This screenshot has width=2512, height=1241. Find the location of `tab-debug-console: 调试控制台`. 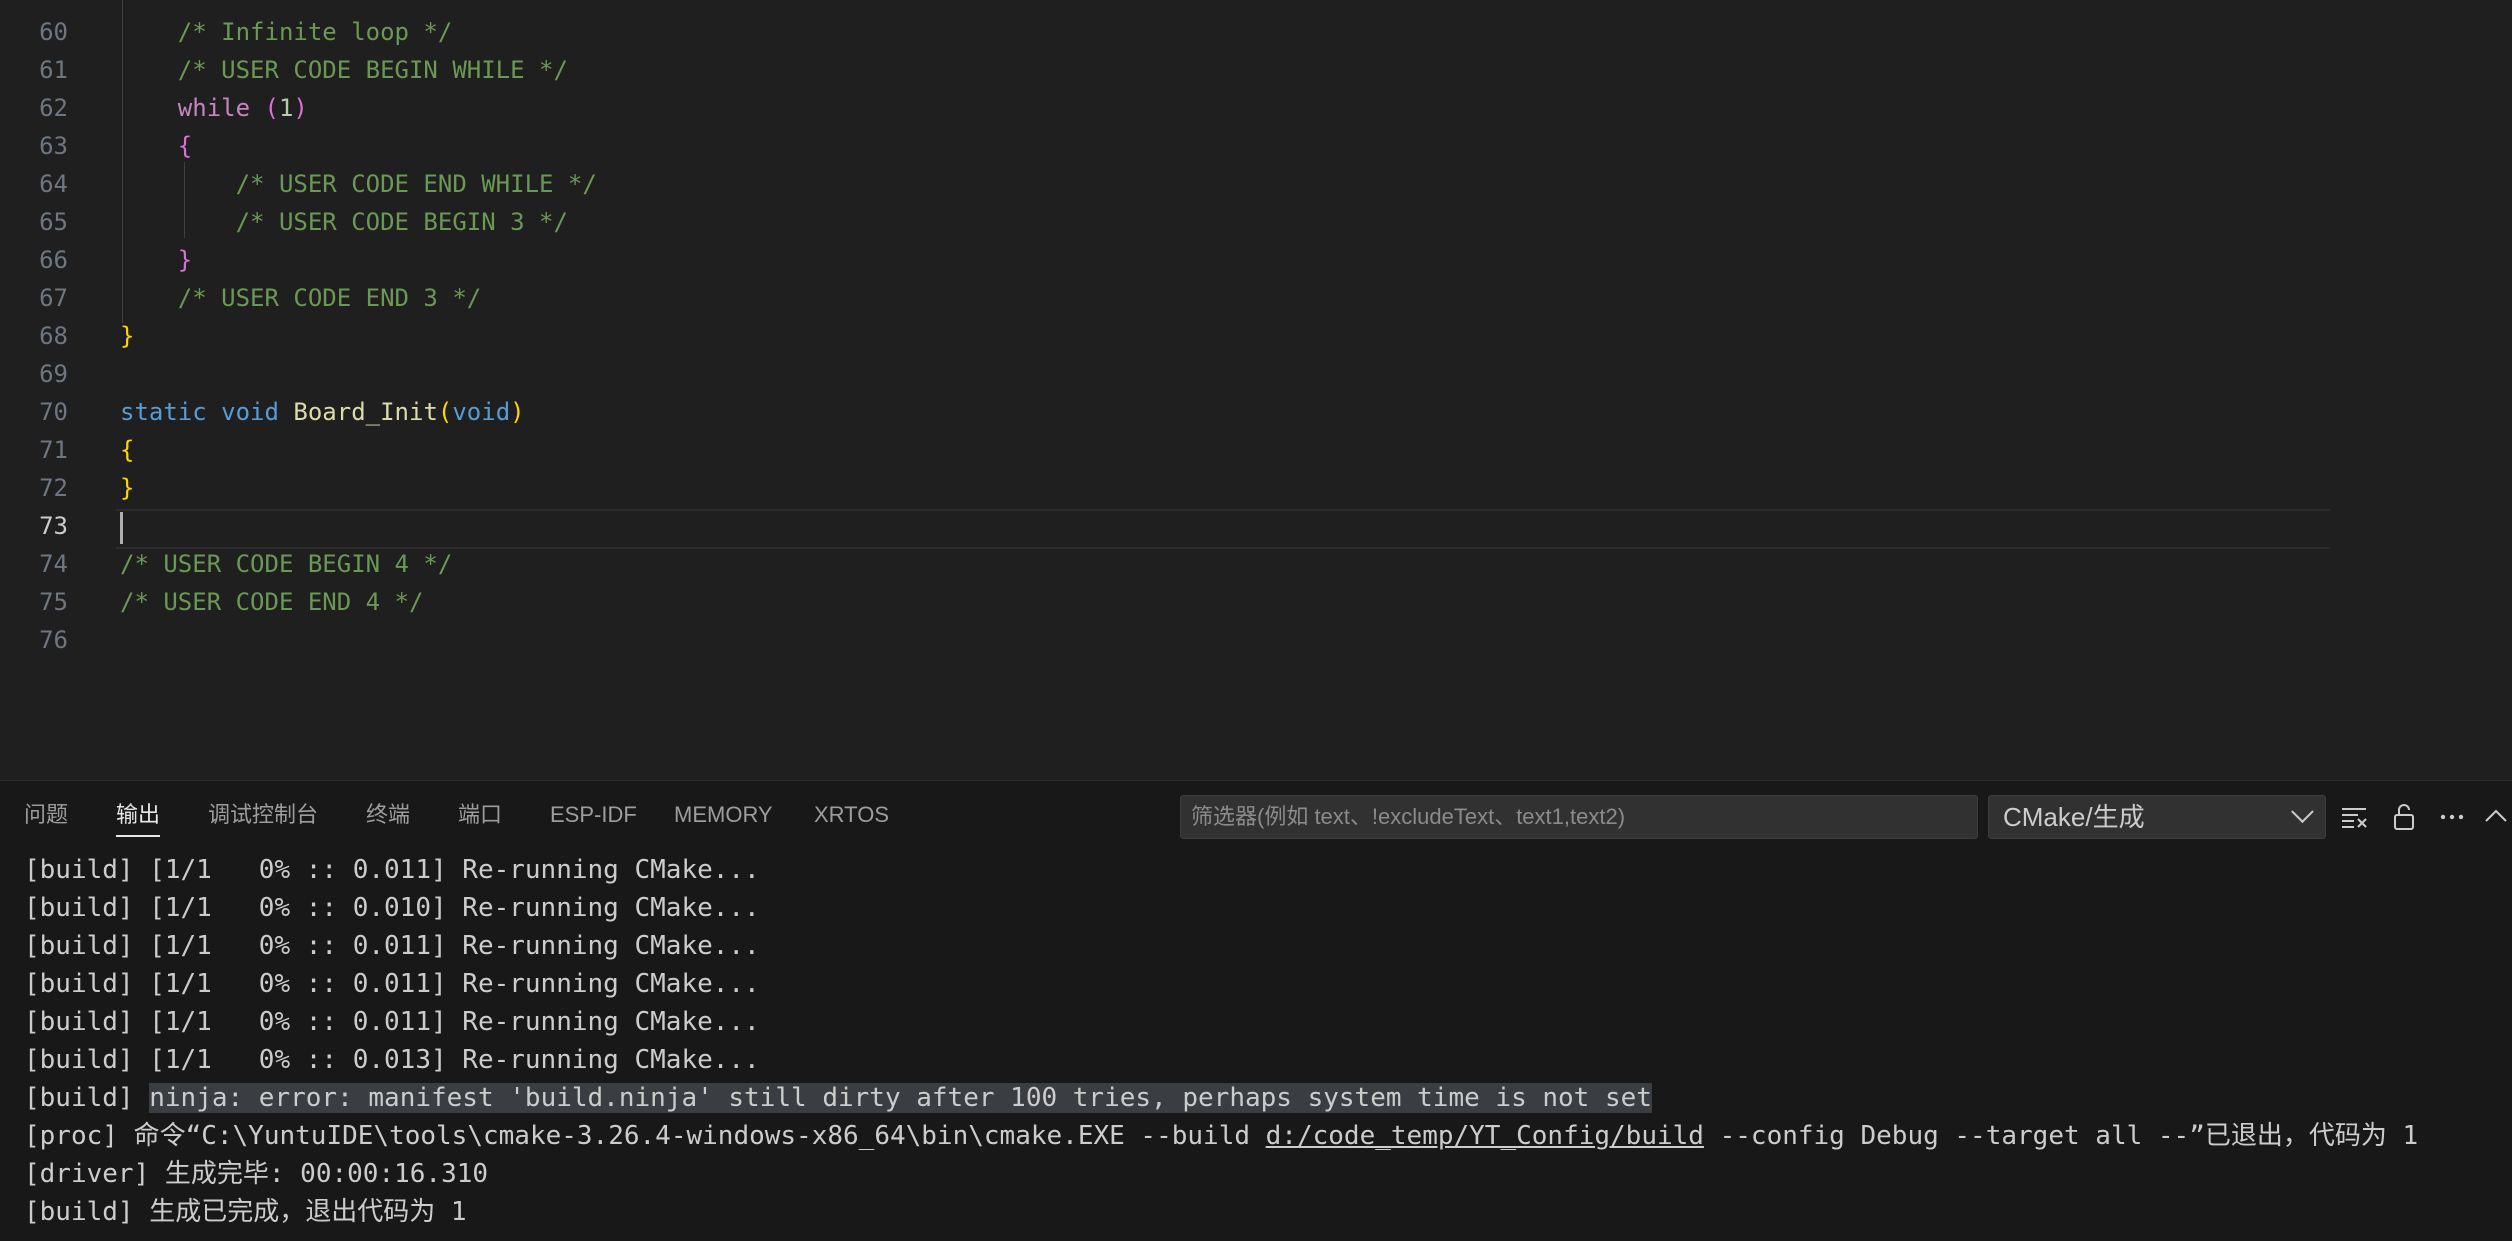

tab-debug-console: 调试控制台 is located at coordinates (263, 815).